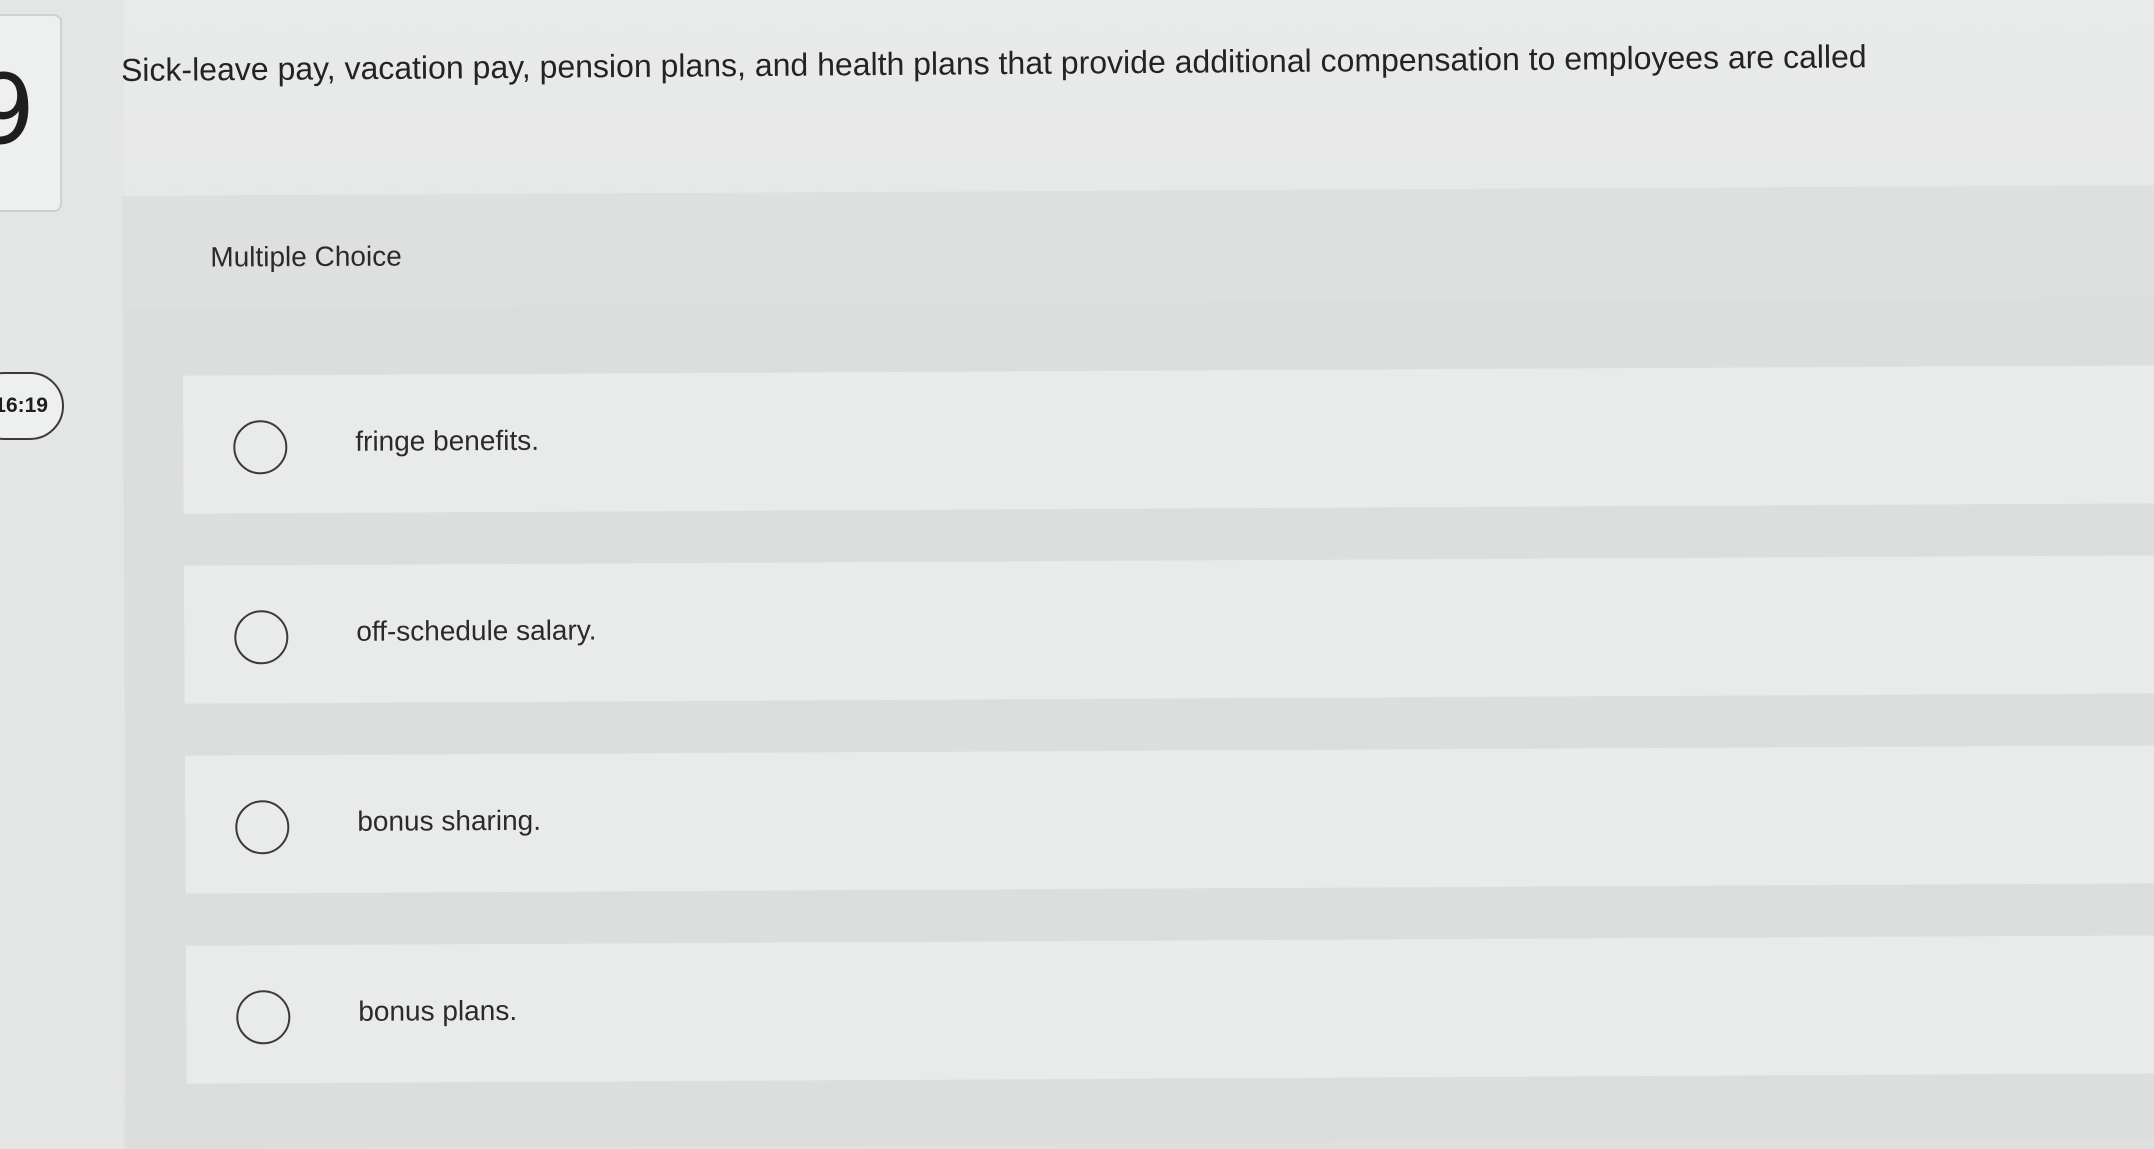 Image resolution: width=2154 pixels, height=1149 pixels. What do you see at coordinates (1168, 439) in the screenshot?
I see `answer-option-fringe-benefits: fringe benefits.` at bounding box center [1168, 439].